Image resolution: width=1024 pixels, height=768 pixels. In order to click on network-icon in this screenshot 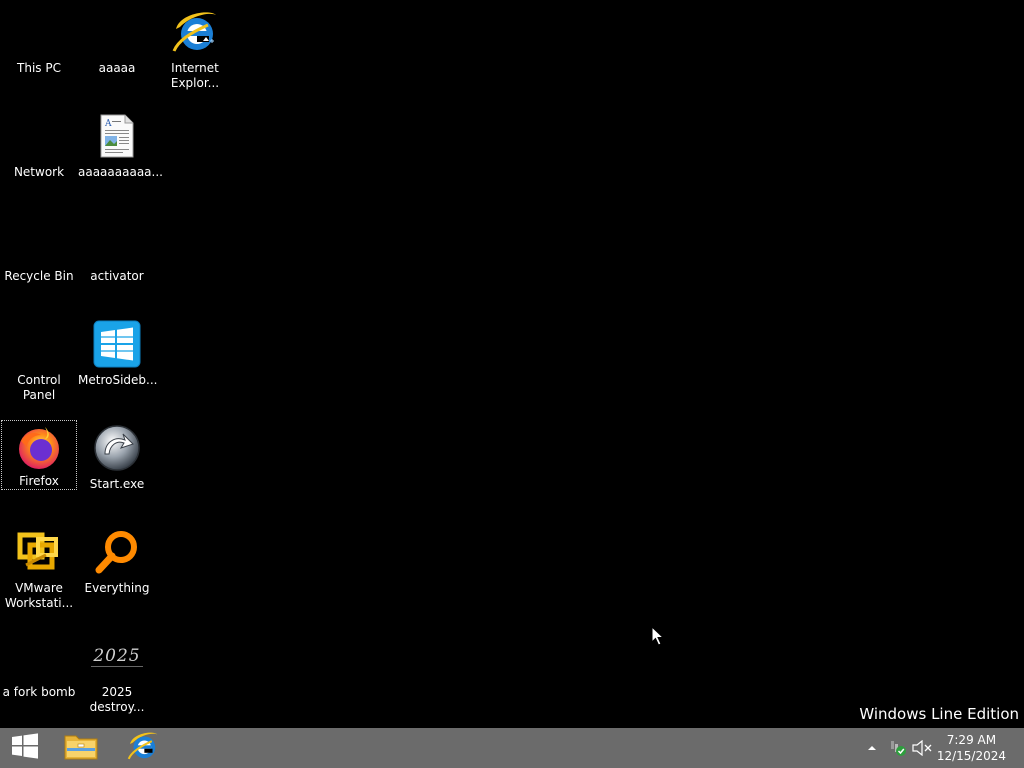, I will do `click(39, 136)`.